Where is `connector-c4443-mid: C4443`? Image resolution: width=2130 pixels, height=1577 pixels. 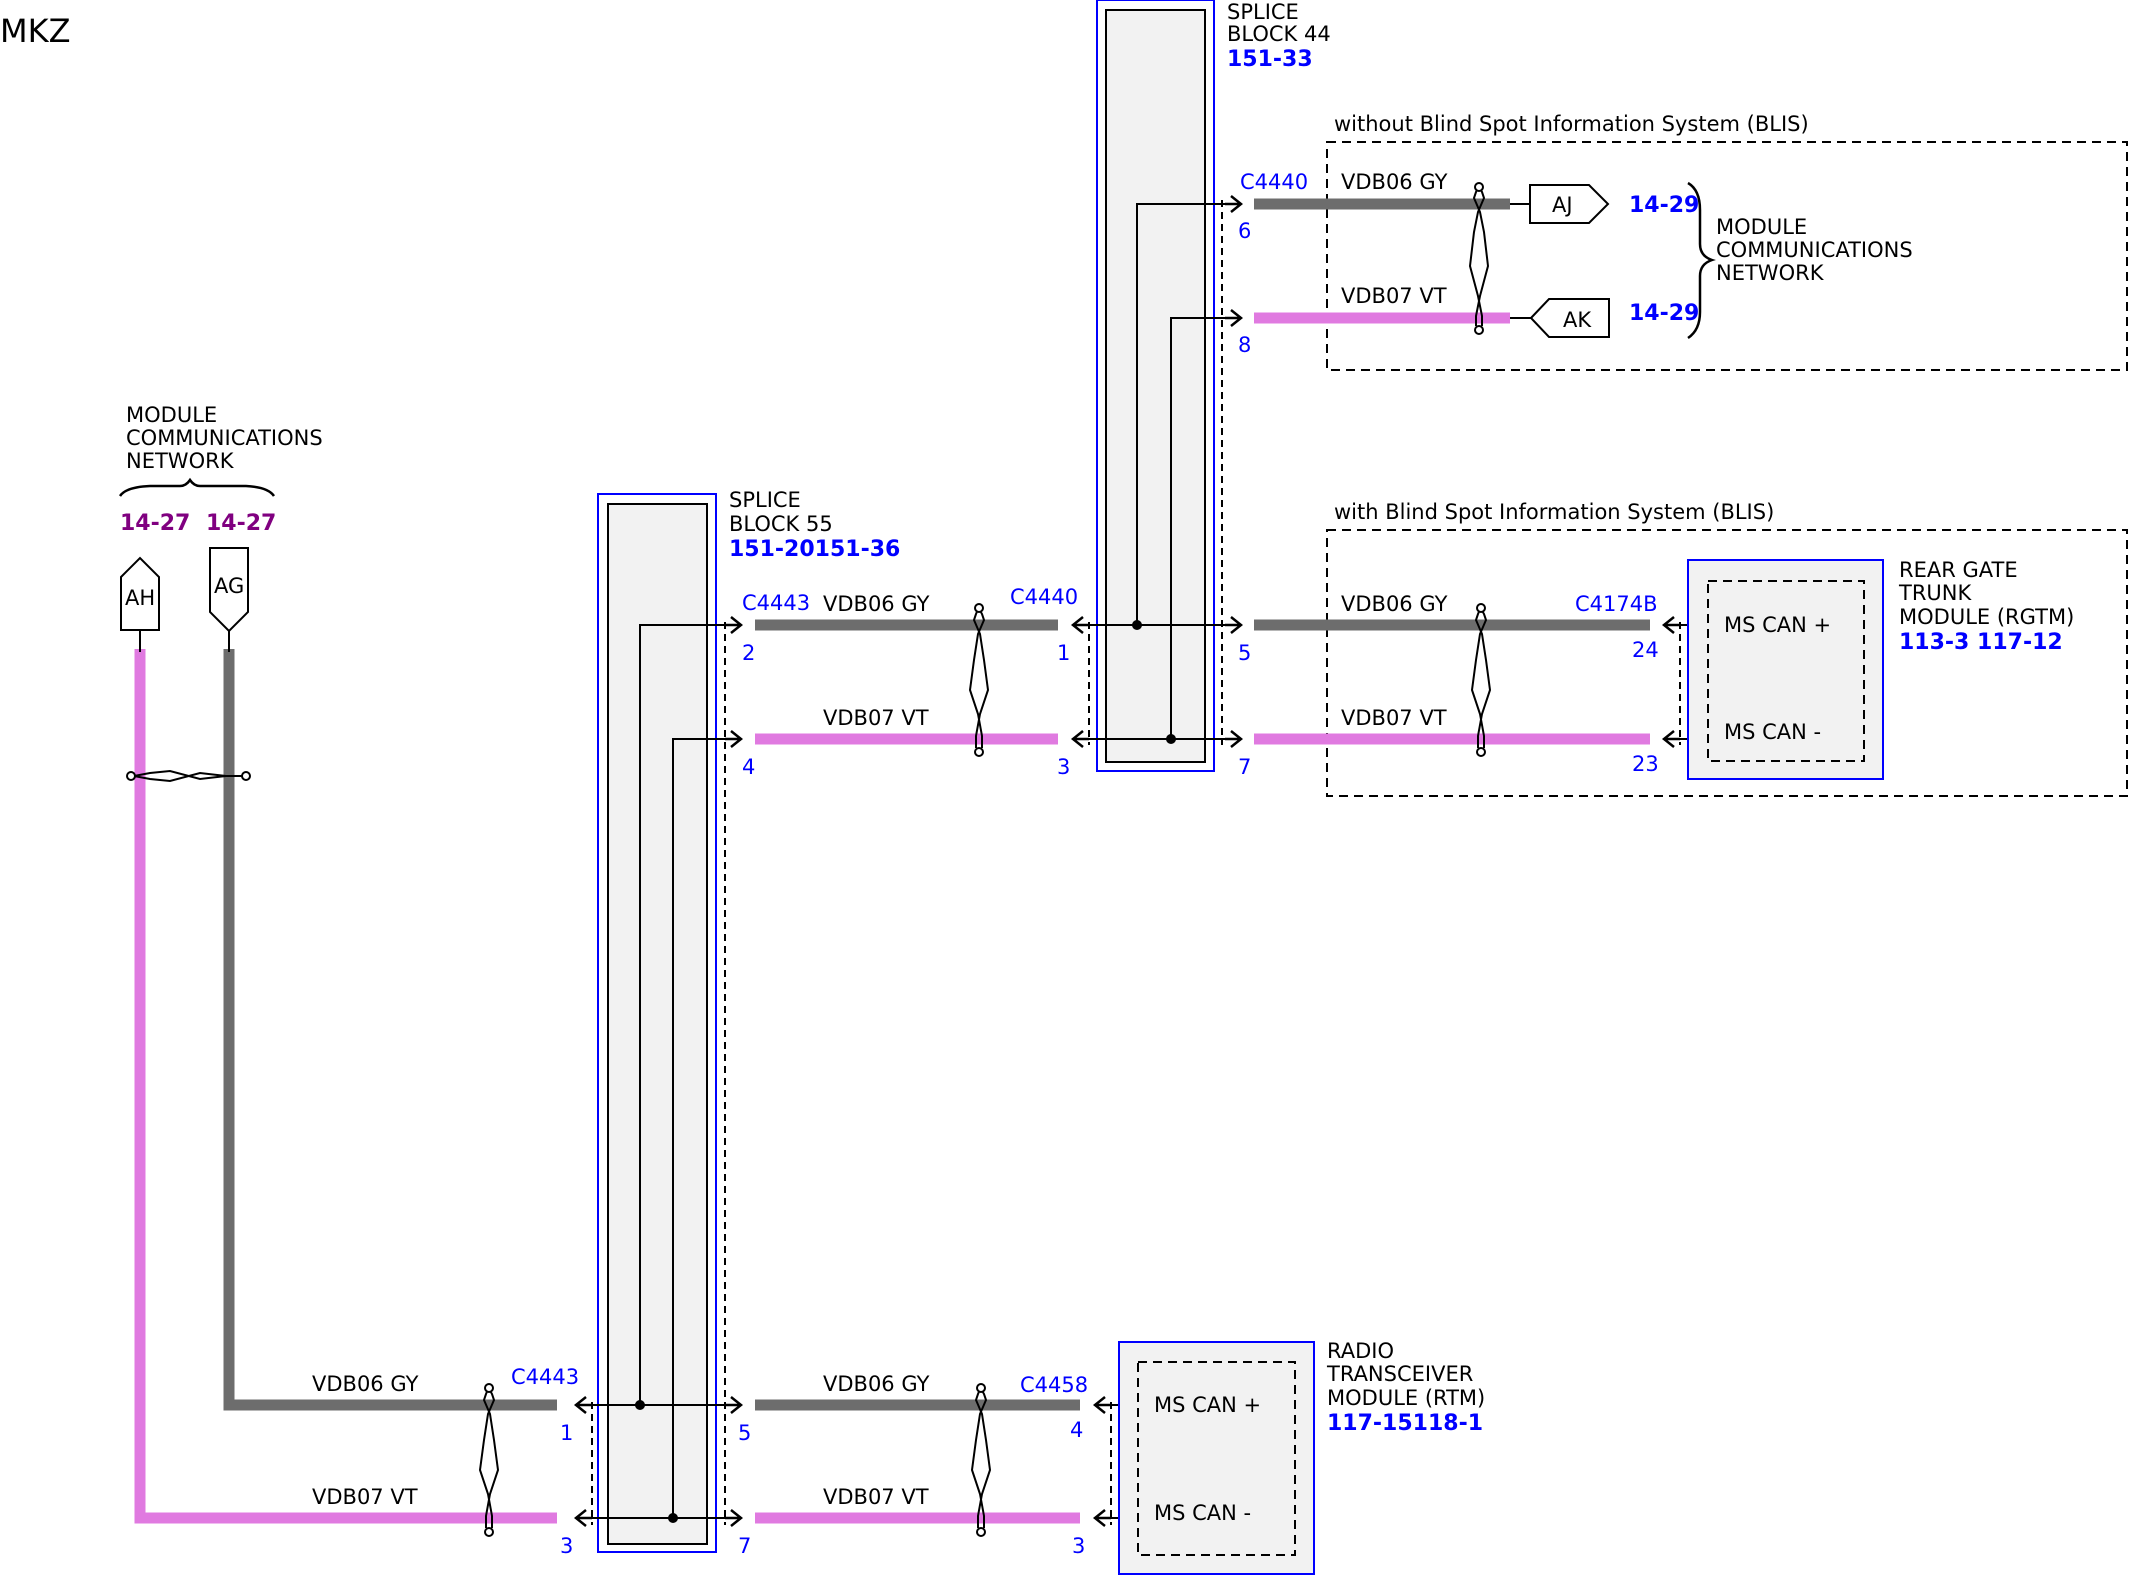 connector-c4443-mid: C4443 is located at coordinates (776, 603).